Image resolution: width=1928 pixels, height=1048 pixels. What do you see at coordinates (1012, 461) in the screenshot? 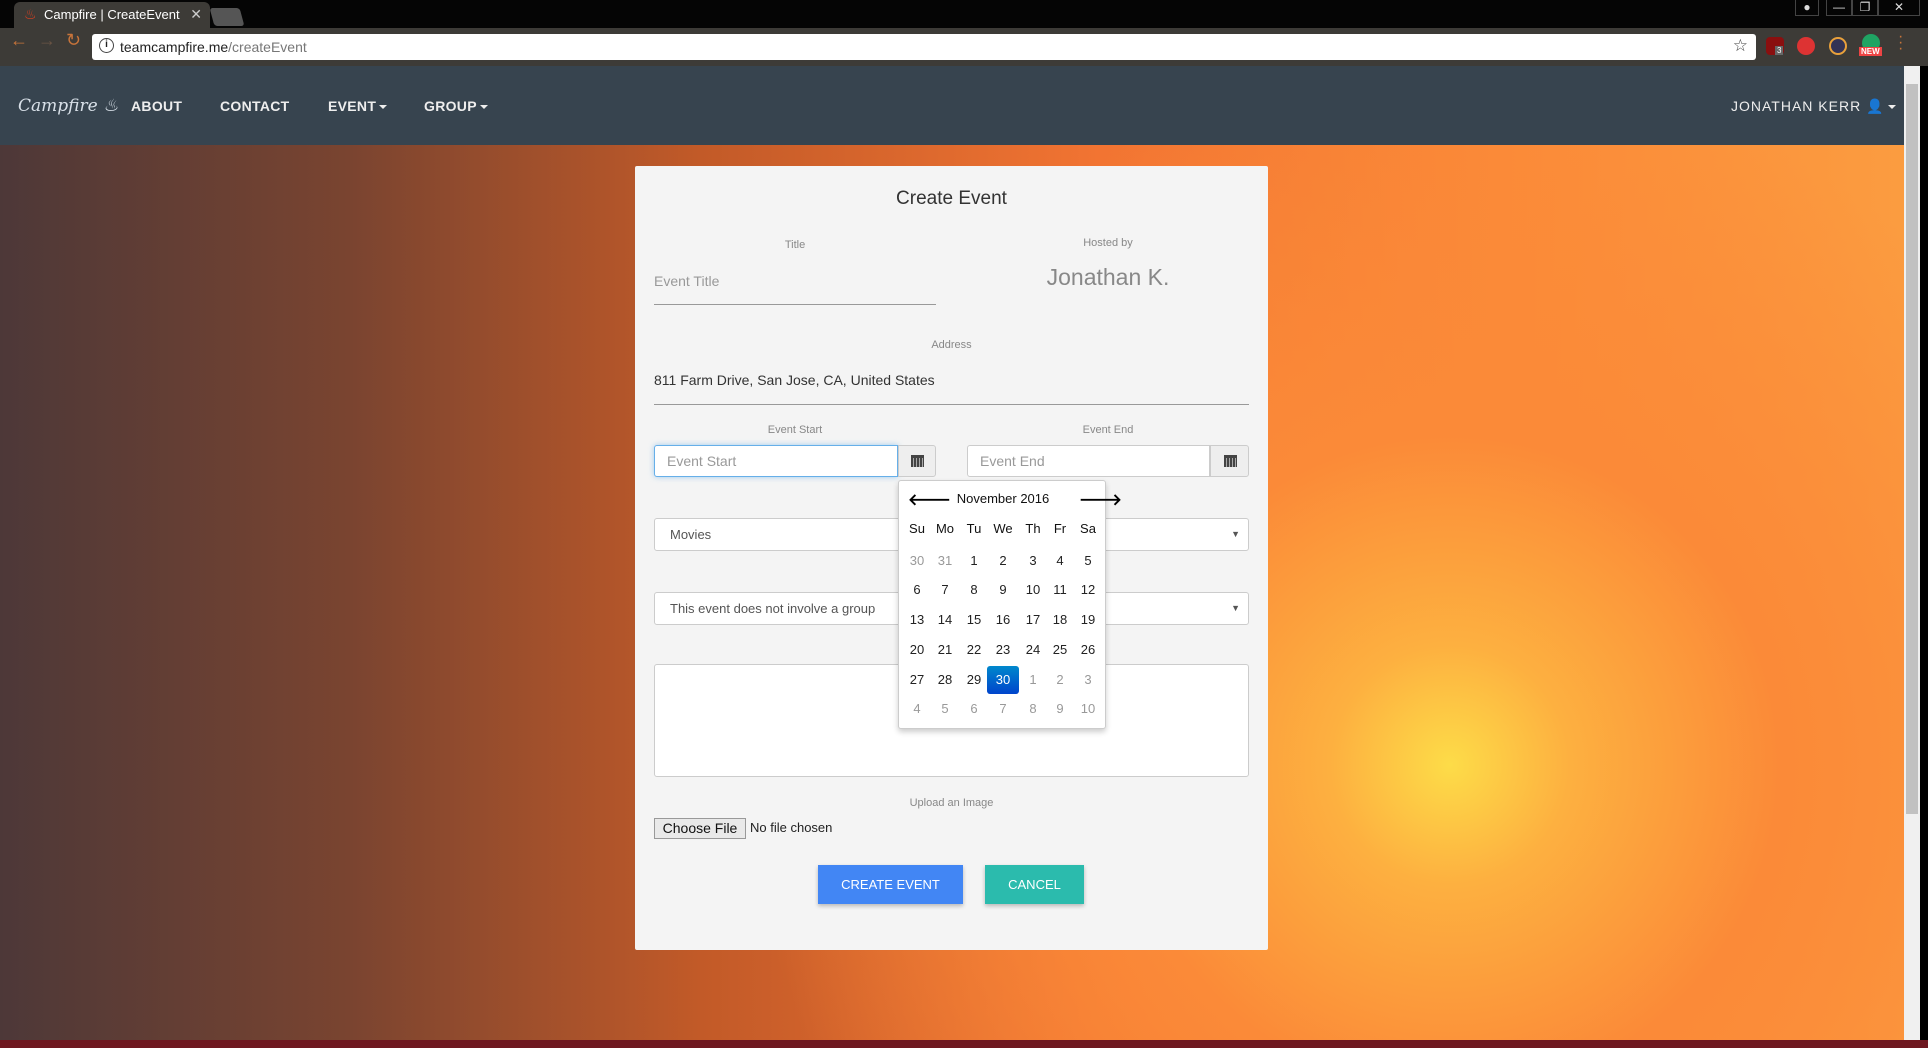
I see `end-placeholder: Event End` at bounding box center [1012, 461].